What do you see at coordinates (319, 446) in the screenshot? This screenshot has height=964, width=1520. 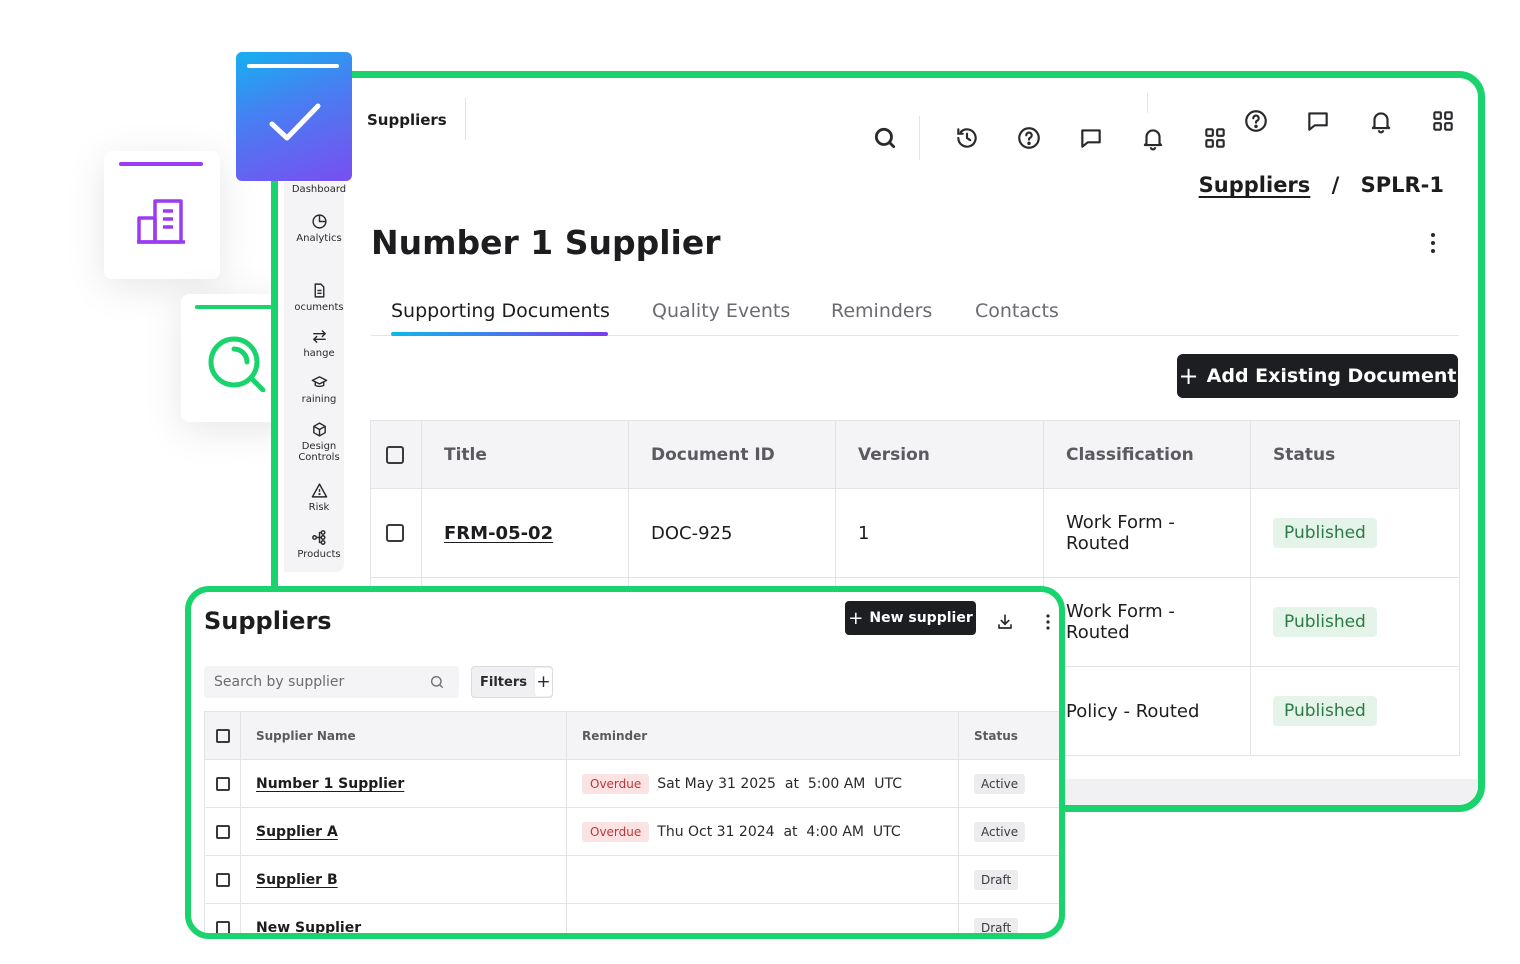 I see `sidebar-item-label: Design` at bounding box center [319, 446].